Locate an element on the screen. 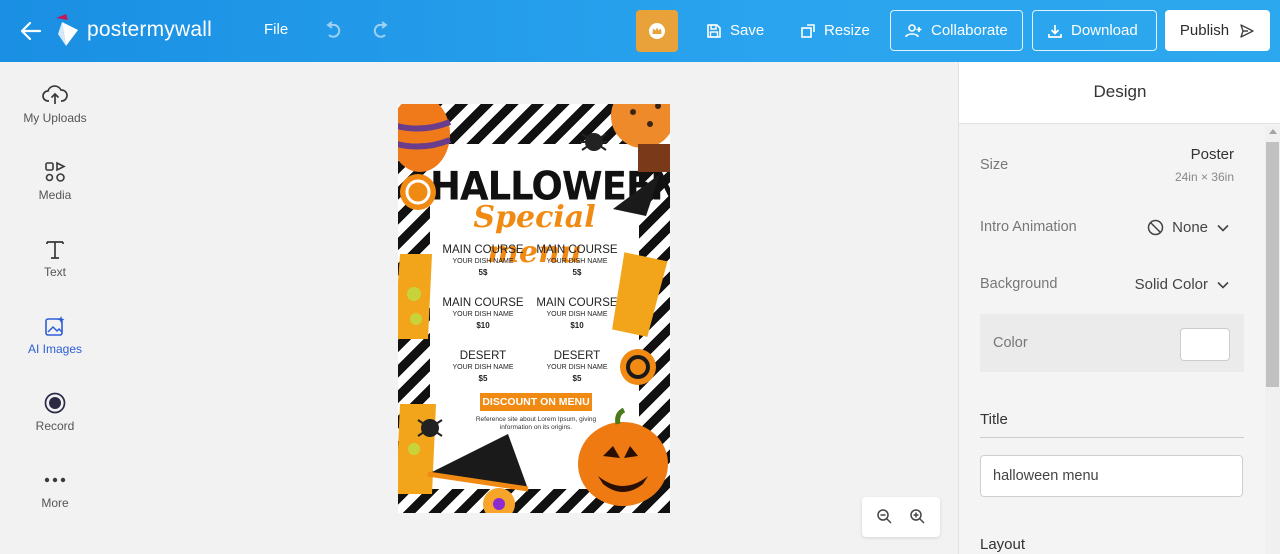 The height and width of the screenshot is (554, 1280). resize-button: Resize is located at coordinates (835, 30).